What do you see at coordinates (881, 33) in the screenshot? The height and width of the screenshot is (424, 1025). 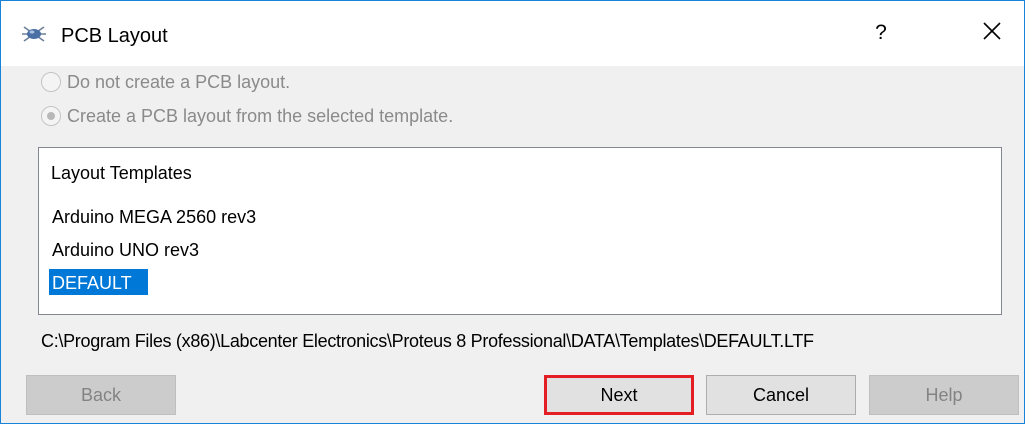 I see `context-help-button: ?` at bounding box center [881, 33].